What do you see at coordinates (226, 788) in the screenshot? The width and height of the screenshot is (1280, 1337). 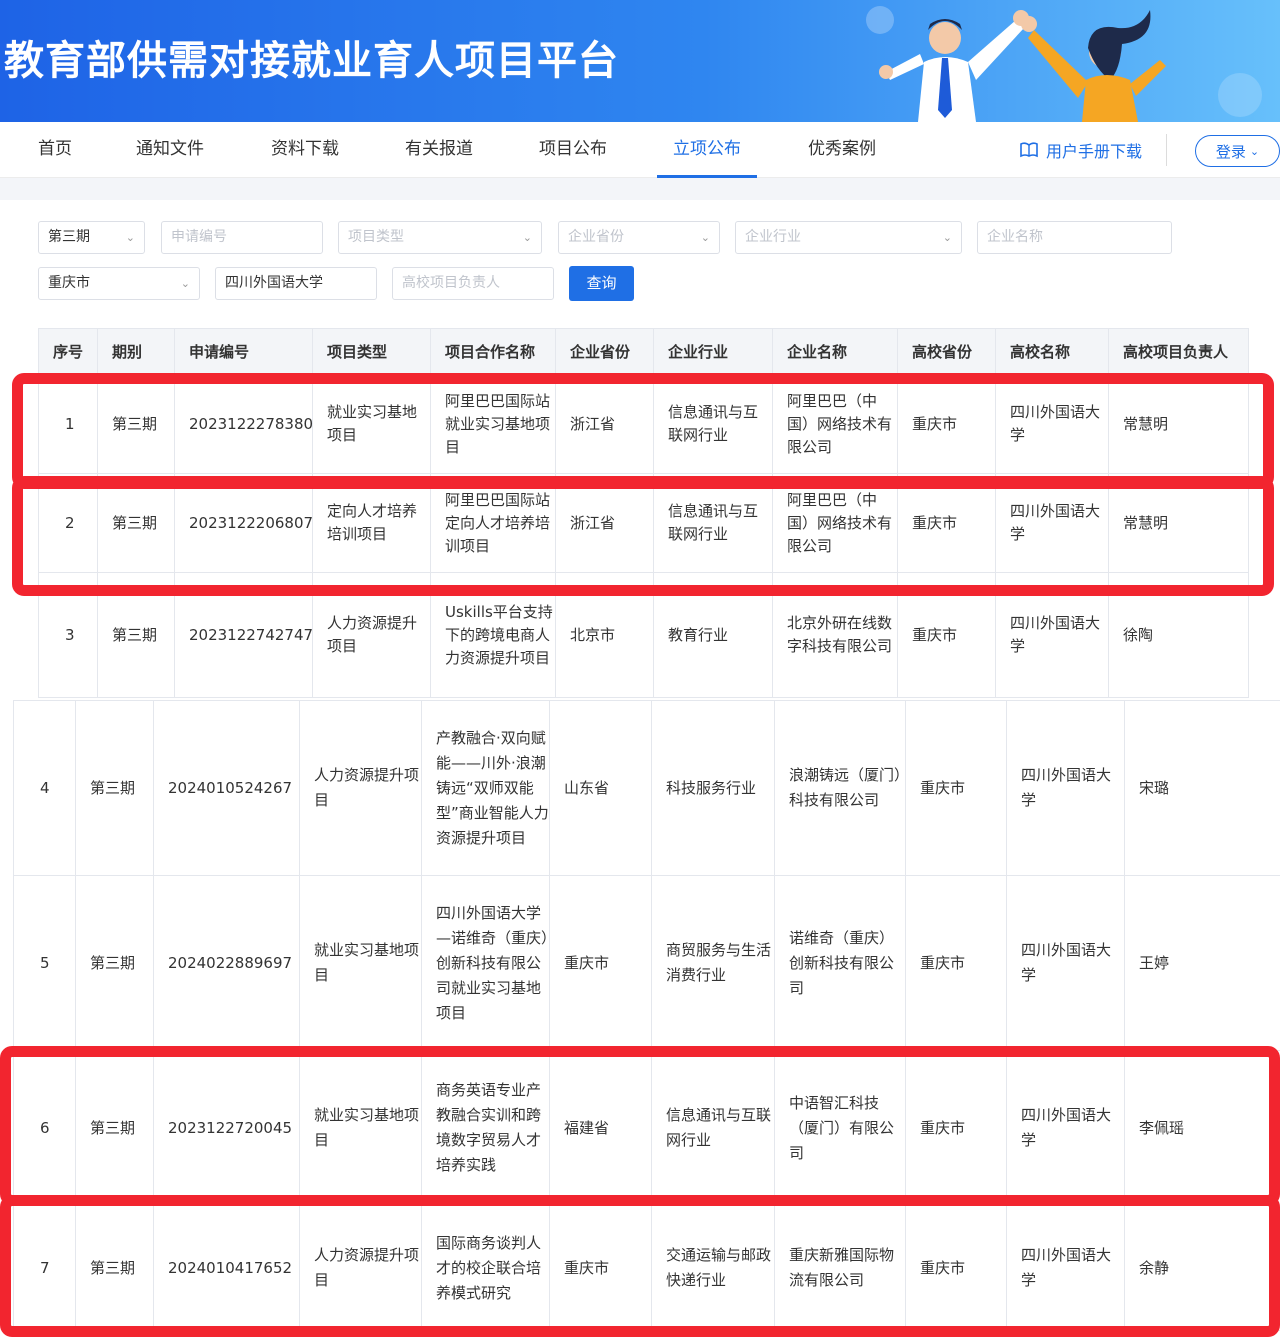 I see `table-cell: 2024010524267` at bounding box center [226, 788].